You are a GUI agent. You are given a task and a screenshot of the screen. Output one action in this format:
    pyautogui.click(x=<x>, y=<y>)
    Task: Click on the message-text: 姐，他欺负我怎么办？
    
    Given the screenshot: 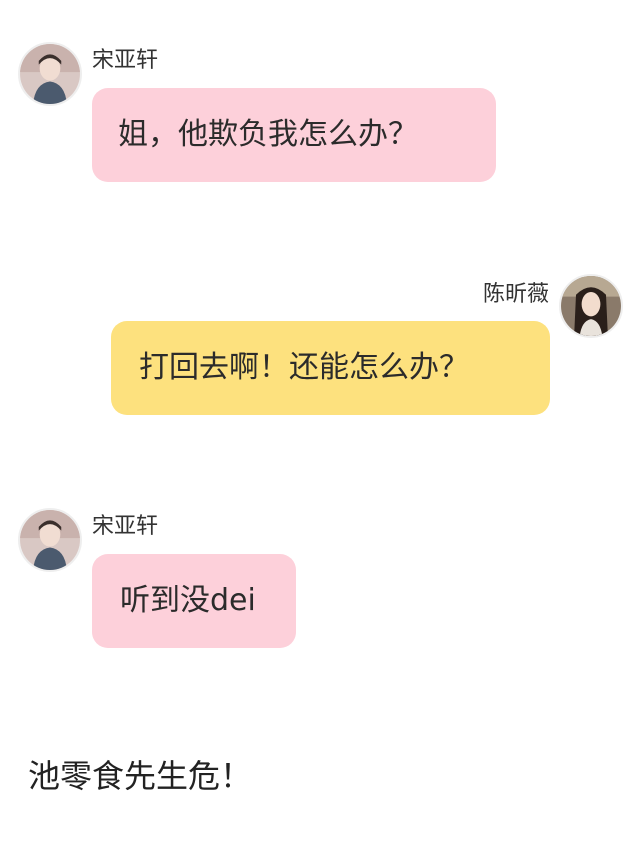 What is the action you would take?
    pyautogui.click(x=268, y=134)
    